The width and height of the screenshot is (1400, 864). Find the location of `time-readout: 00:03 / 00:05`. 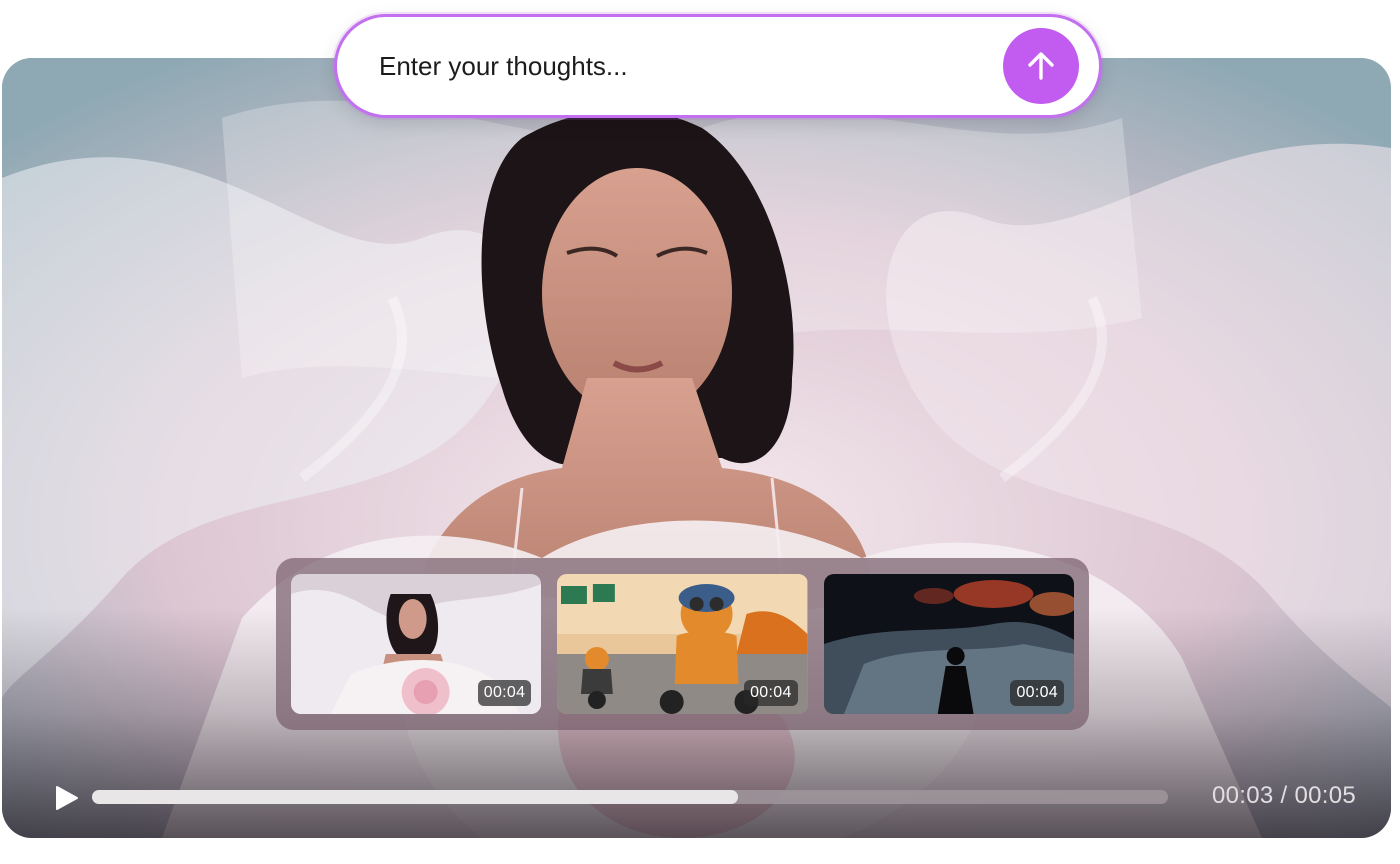

time-readout: 00:03 / 00:05 is located at coordinates (1276, 796).